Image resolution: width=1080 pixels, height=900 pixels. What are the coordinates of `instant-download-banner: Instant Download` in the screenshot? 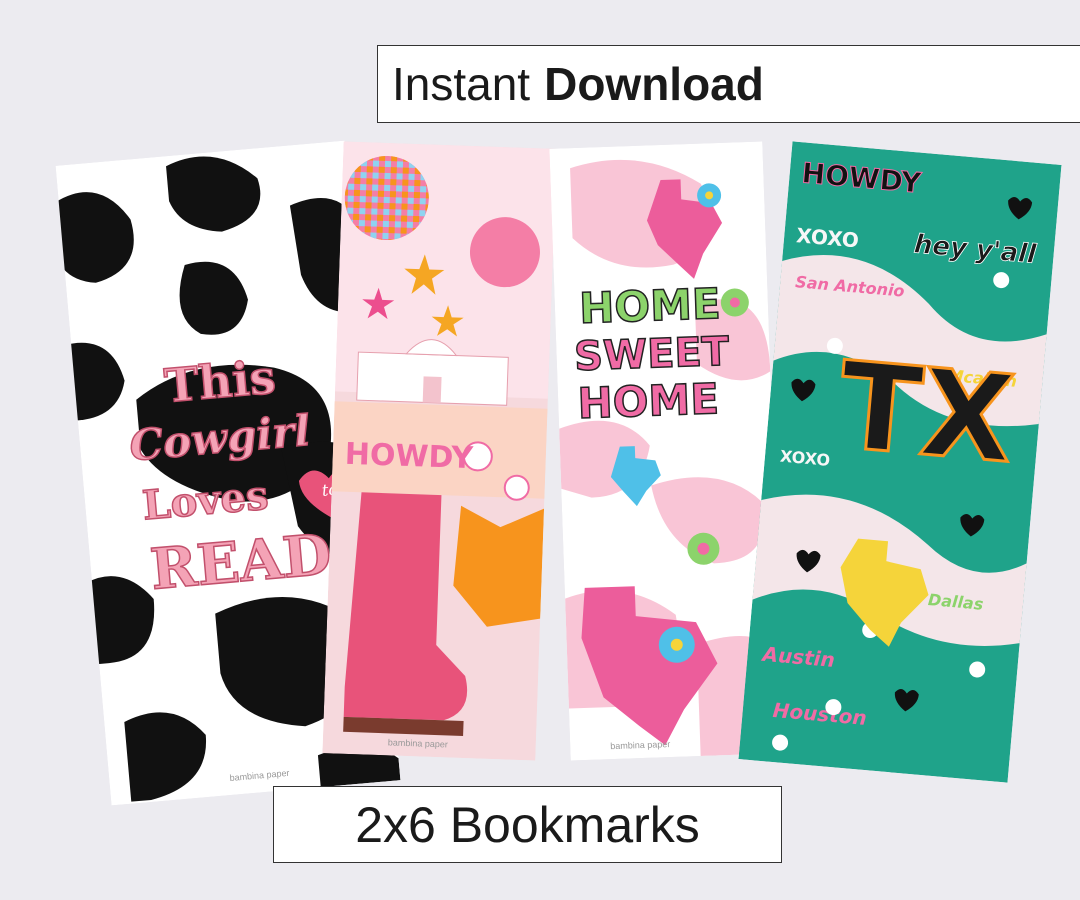 It's located at (728, 84).